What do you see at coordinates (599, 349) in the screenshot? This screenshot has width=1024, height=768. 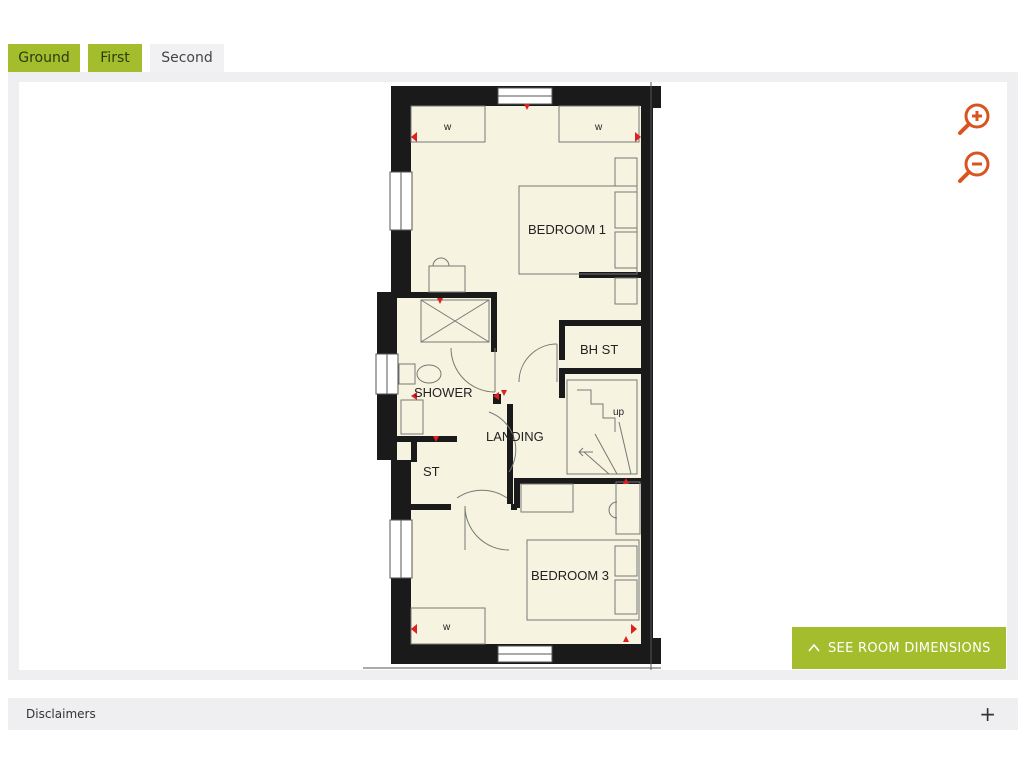 I see `room-label-bh-st: BH ST` at bounding box center [599, 349].